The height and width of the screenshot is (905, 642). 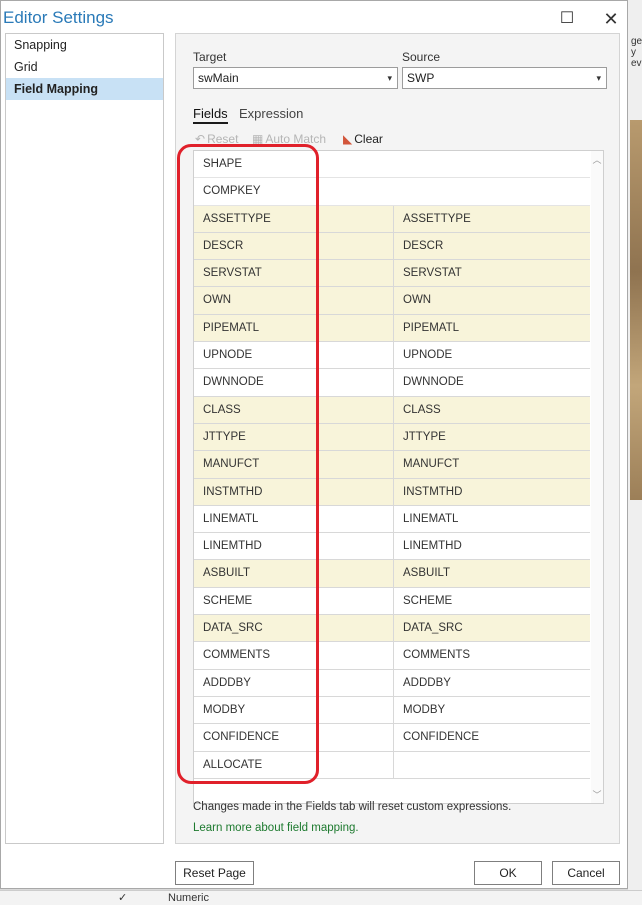 What do you see at coordinates (636, 41) in the screenshot?
I see `background-peek-line: ge` at bounding box center [636, 41].